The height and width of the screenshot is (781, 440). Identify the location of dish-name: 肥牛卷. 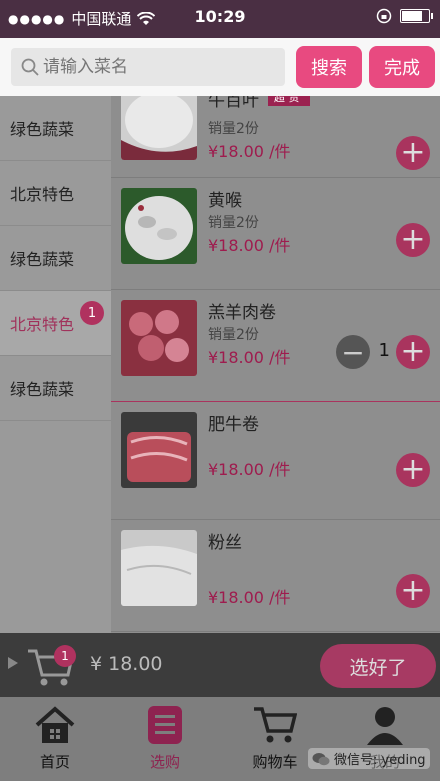
(233, 425).